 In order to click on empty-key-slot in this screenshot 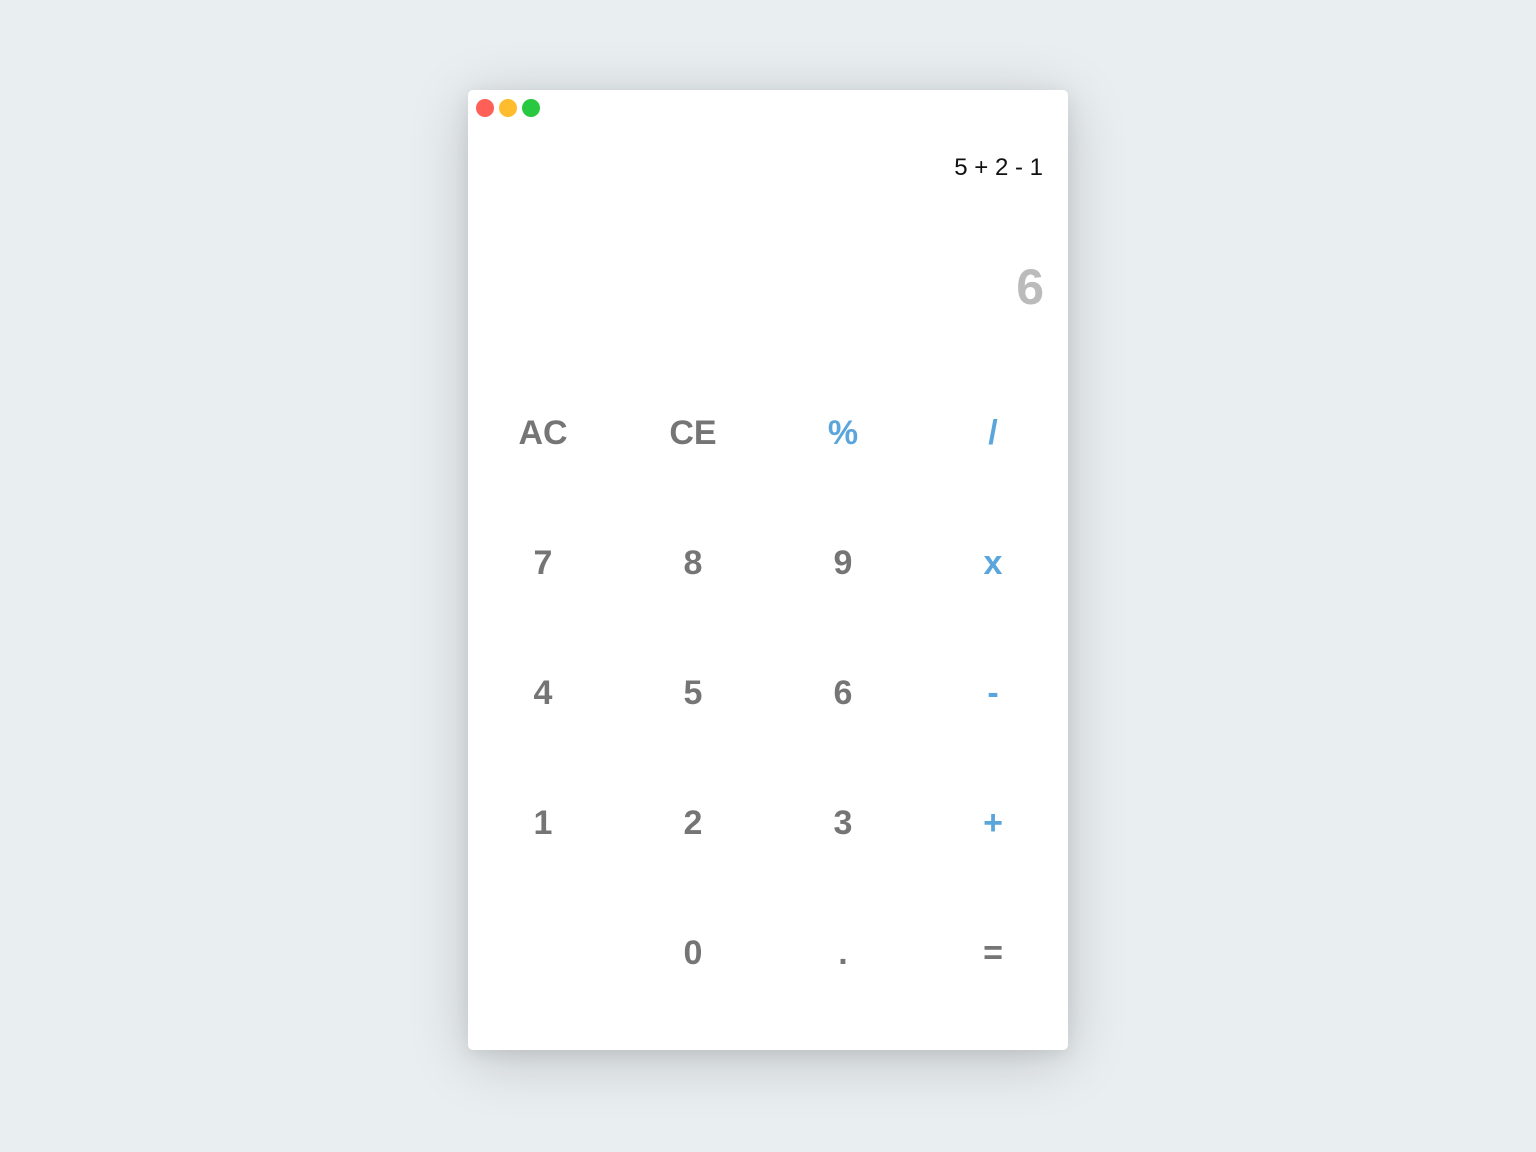, I will do `click(543, 953)`.